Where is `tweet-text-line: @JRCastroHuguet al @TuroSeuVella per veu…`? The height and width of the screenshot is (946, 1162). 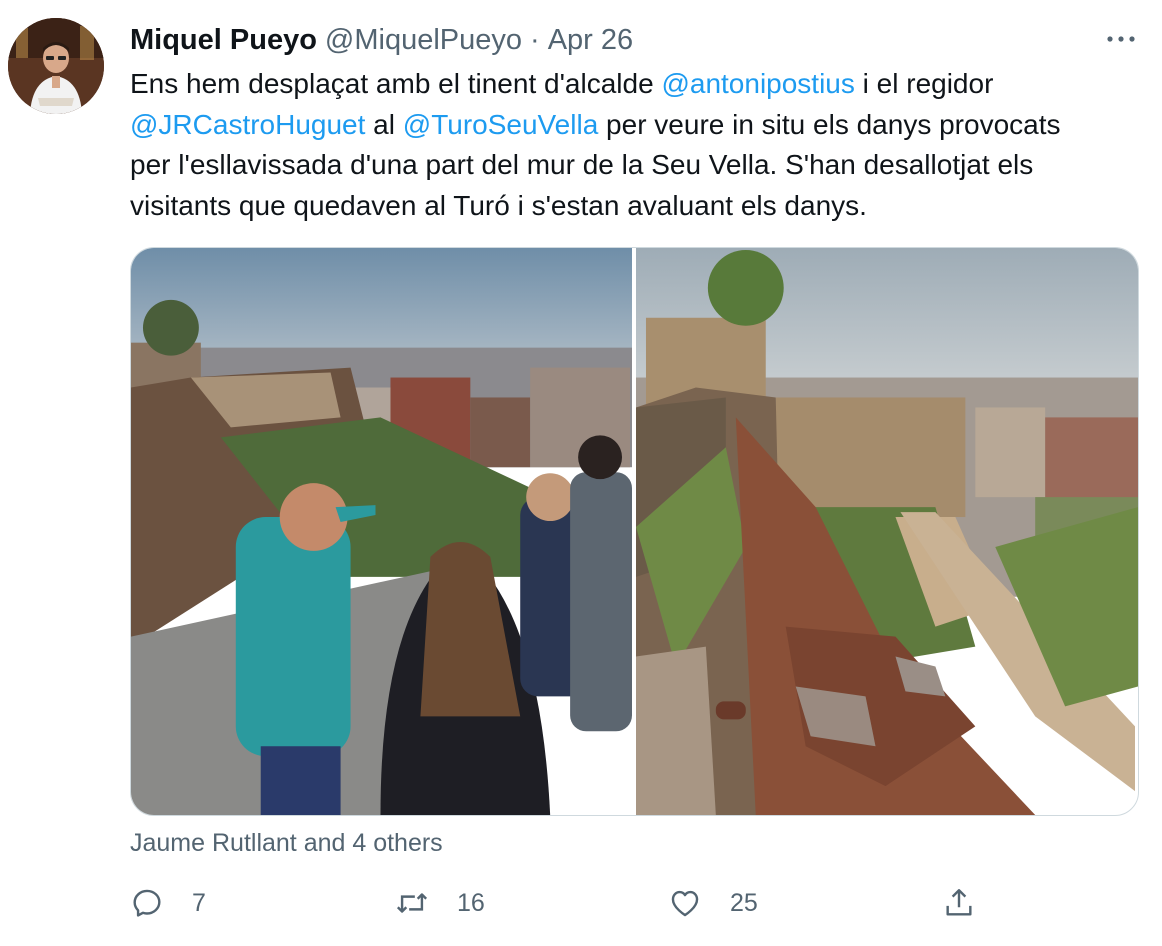
tweet-text-line: @JRCastroHuguet al @TuroSeuVella per veu… is located at coordinates (635, 125).